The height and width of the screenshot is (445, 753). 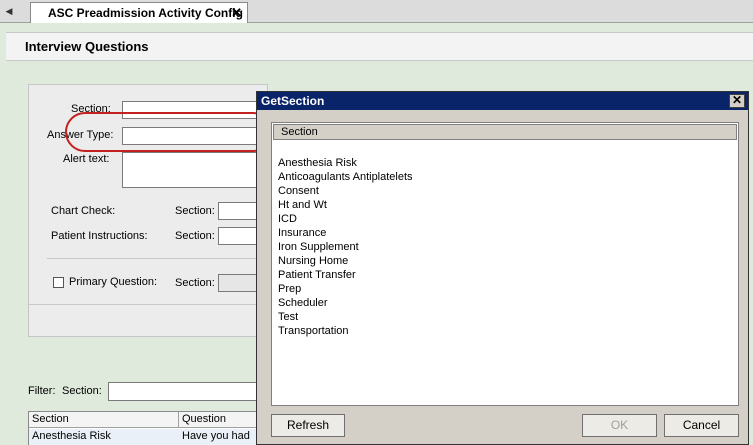 What do you see at coordinates (223, 437) in the screenshot?
I see `table-cell-question: Have you had` at bounding box center [223, 437].